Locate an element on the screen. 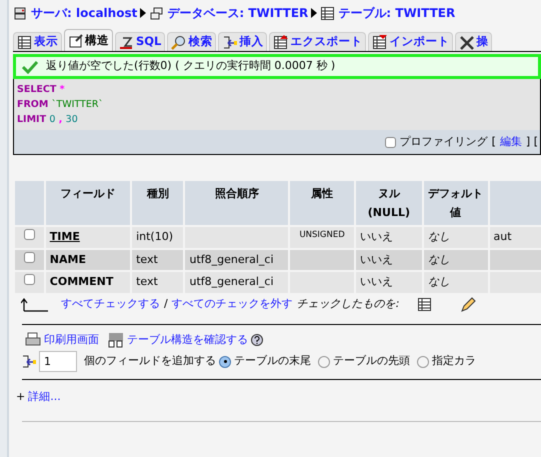  column-header: ヌル (NULL) is located at coordinates (389, 203).